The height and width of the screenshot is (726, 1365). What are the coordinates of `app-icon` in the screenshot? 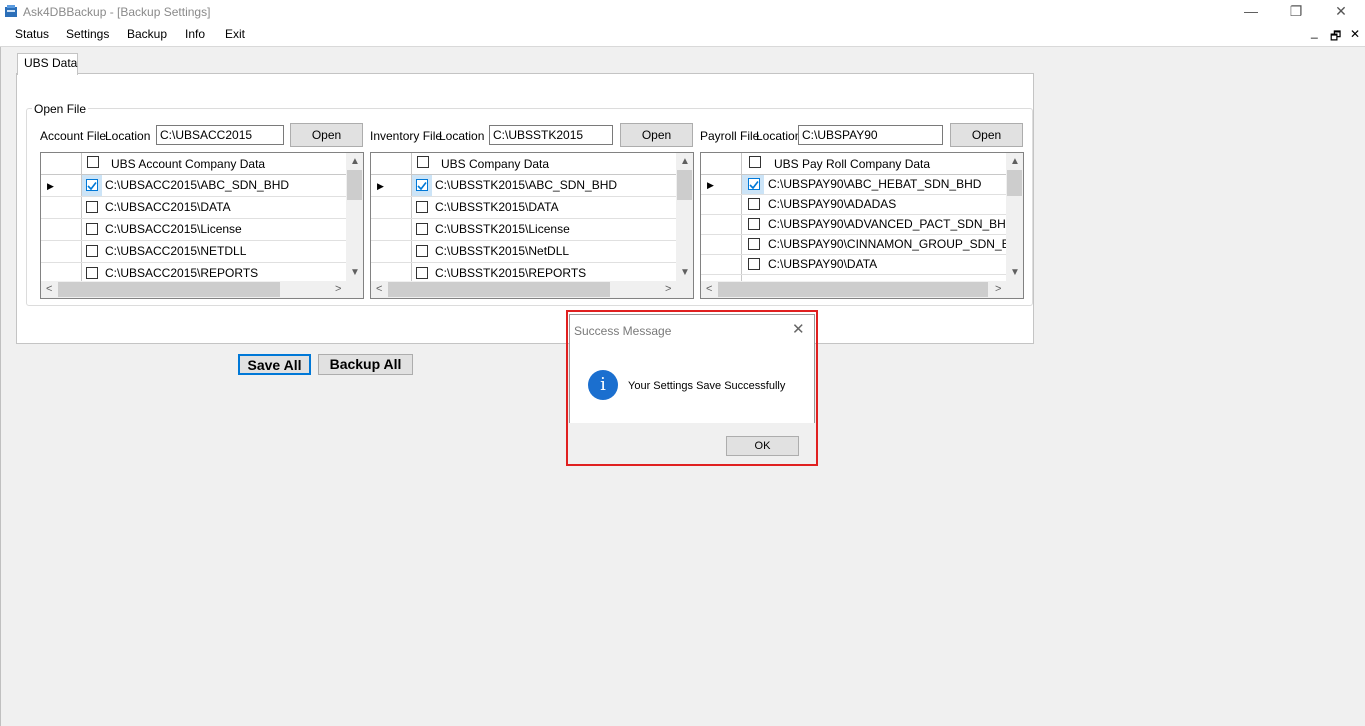 It's located at (11, 11).